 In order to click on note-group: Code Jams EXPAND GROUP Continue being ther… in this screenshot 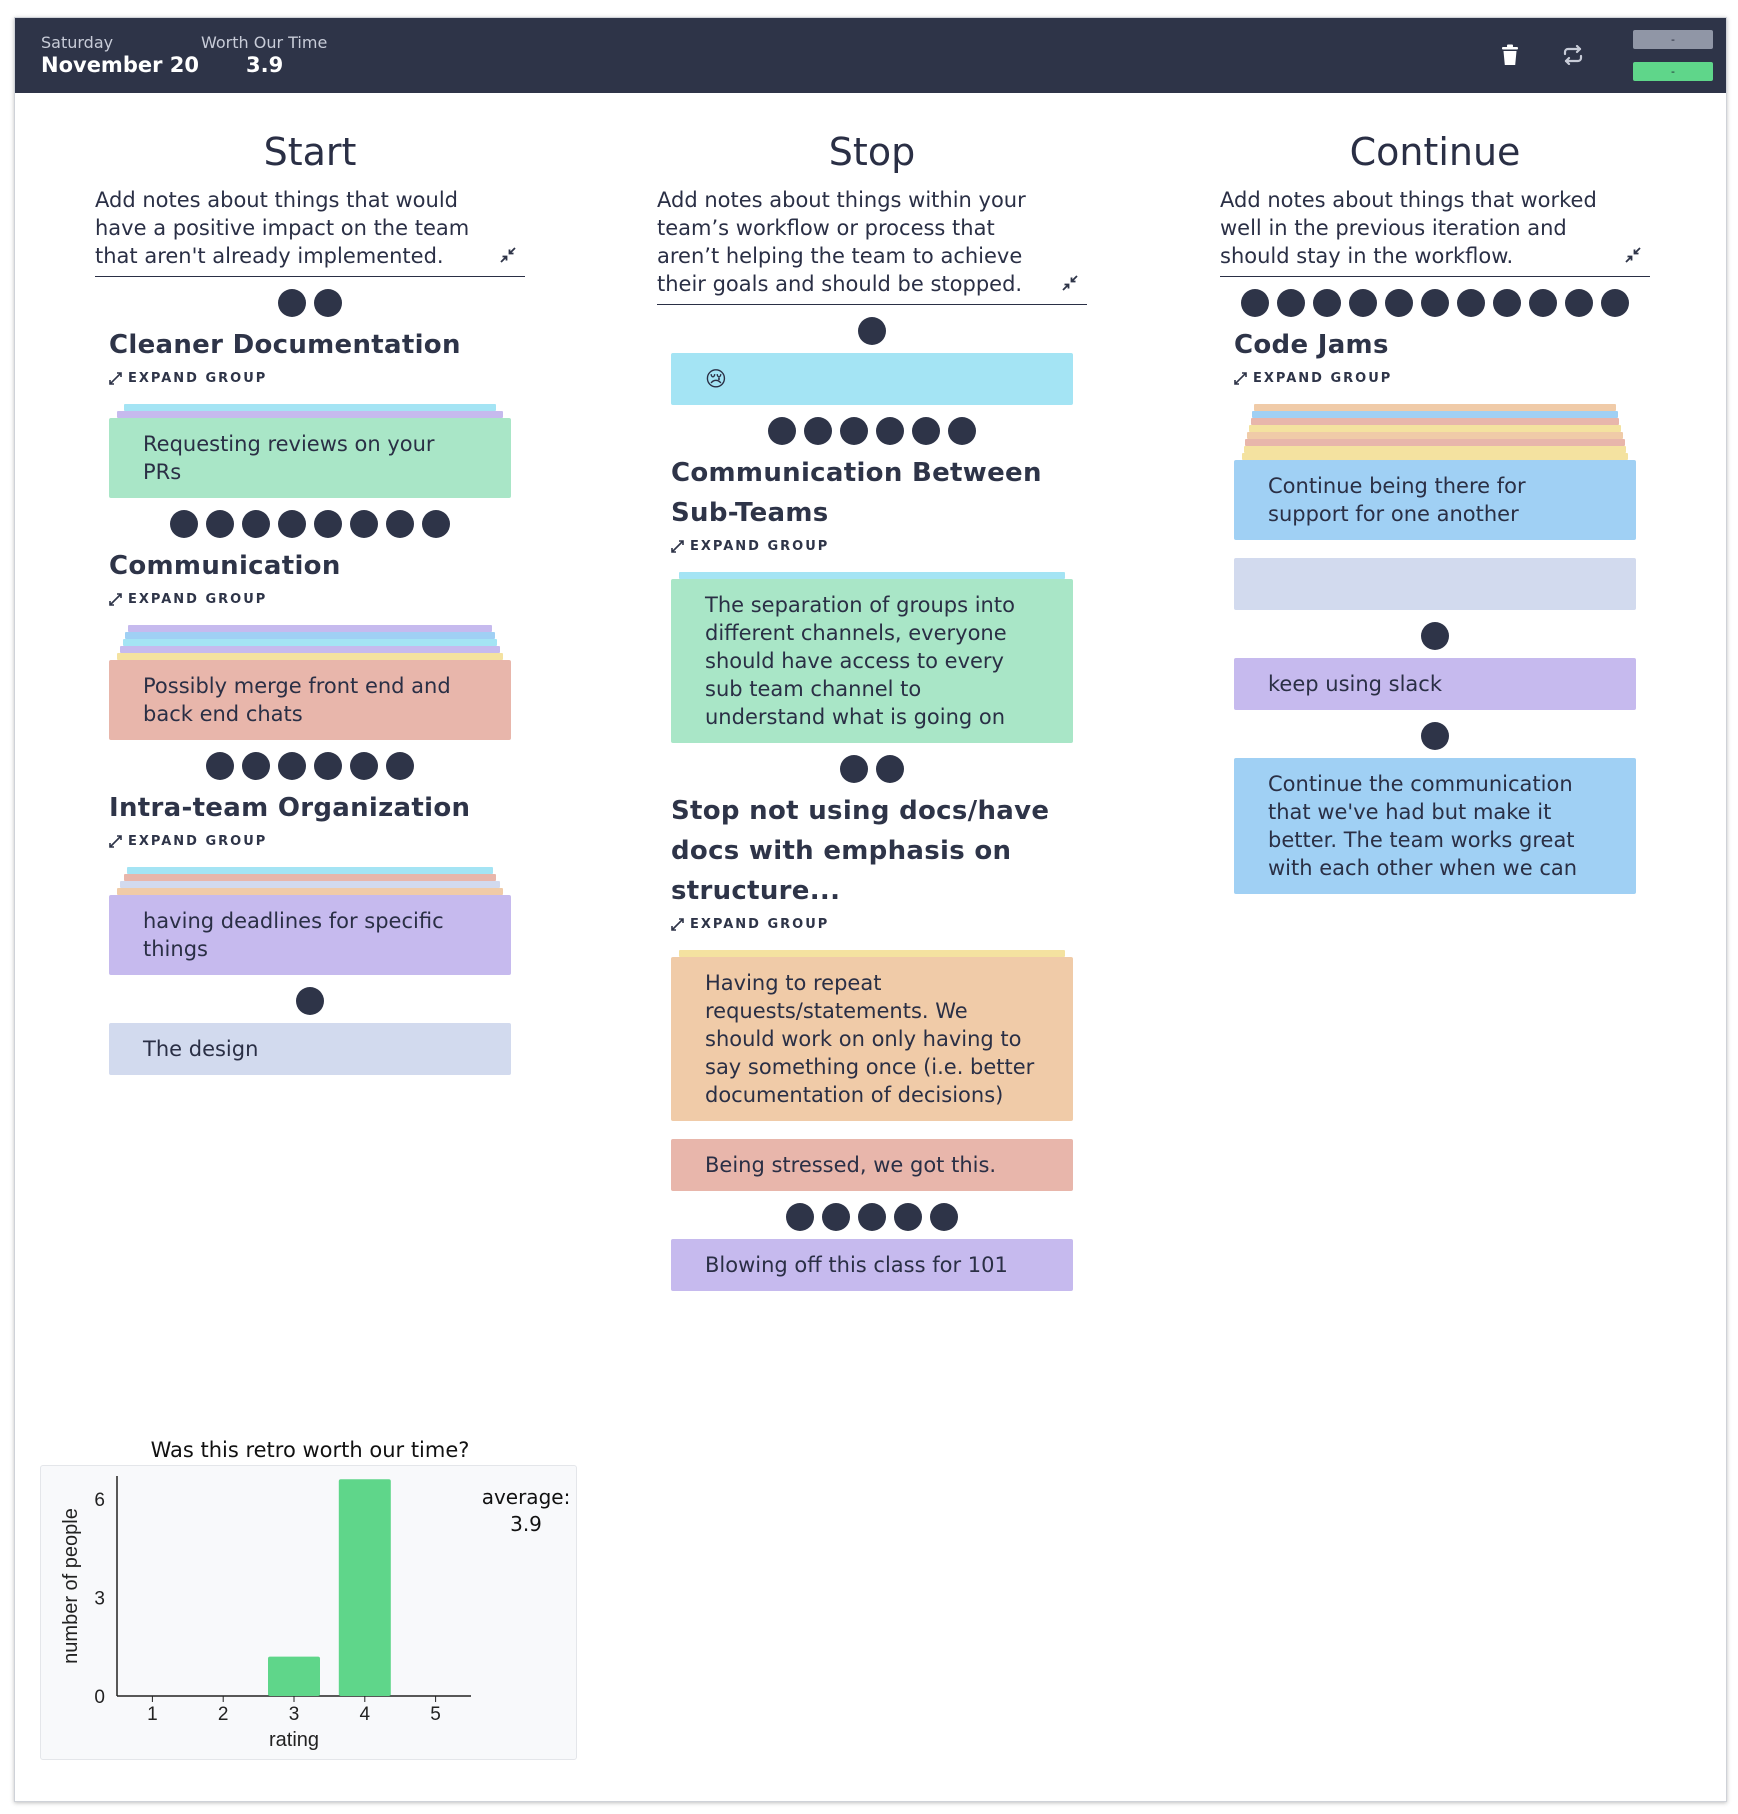, I will do `click(1435, 432)`.